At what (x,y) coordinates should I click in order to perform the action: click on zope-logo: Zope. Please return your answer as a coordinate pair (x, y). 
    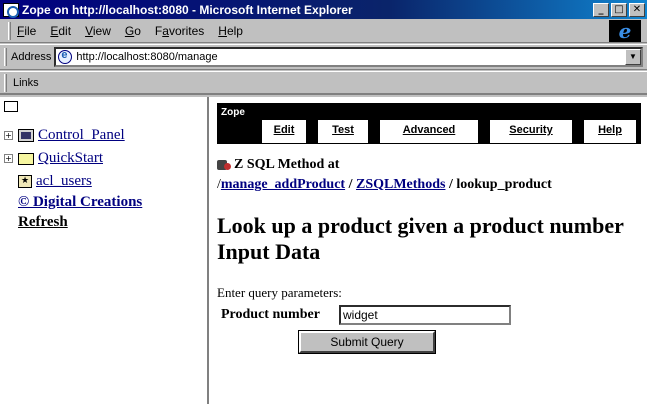
    Looking at the image, I should click on (233, 112).